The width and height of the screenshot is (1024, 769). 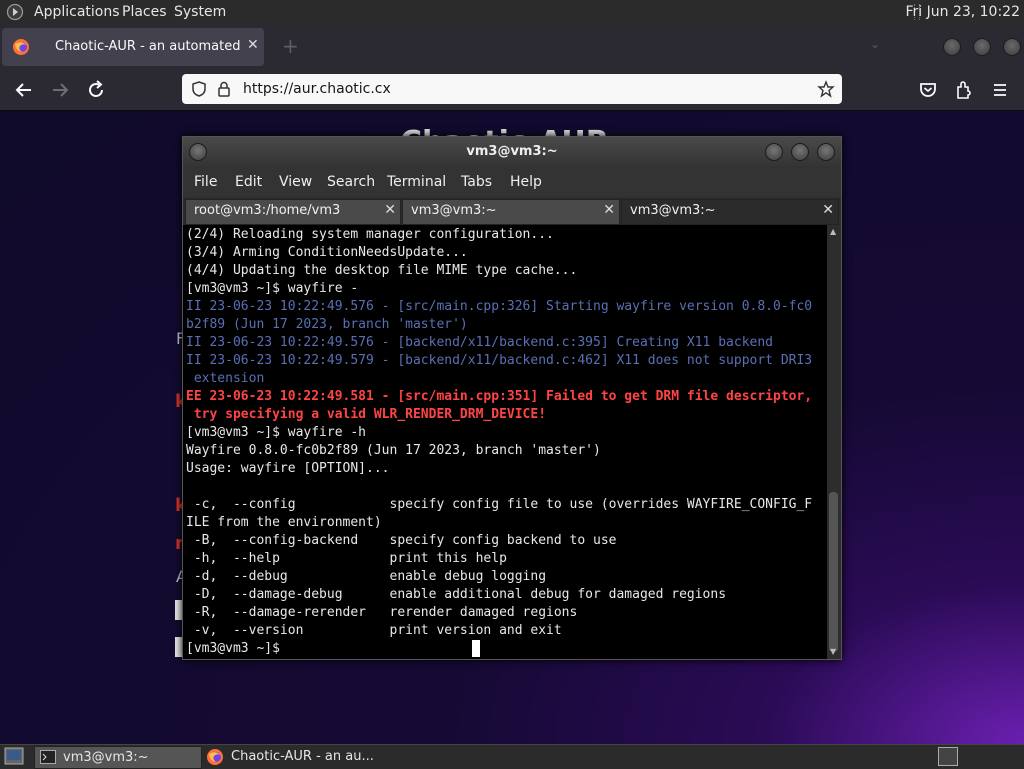 What do you see at coordinates (962, 12) in the screenshot?
I see `clock: Fri Jun 23, 10:22` at bounding box center [962, 12].